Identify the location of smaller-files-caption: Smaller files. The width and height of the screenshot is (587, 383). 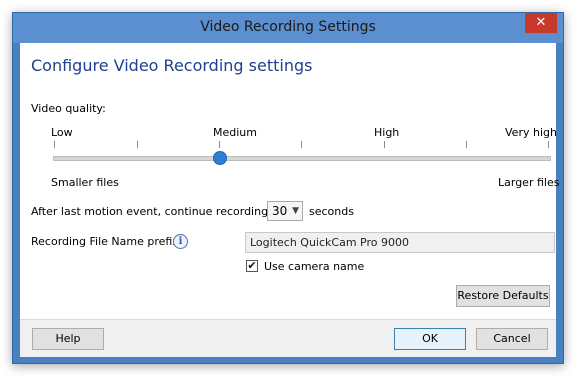
(85, 182).